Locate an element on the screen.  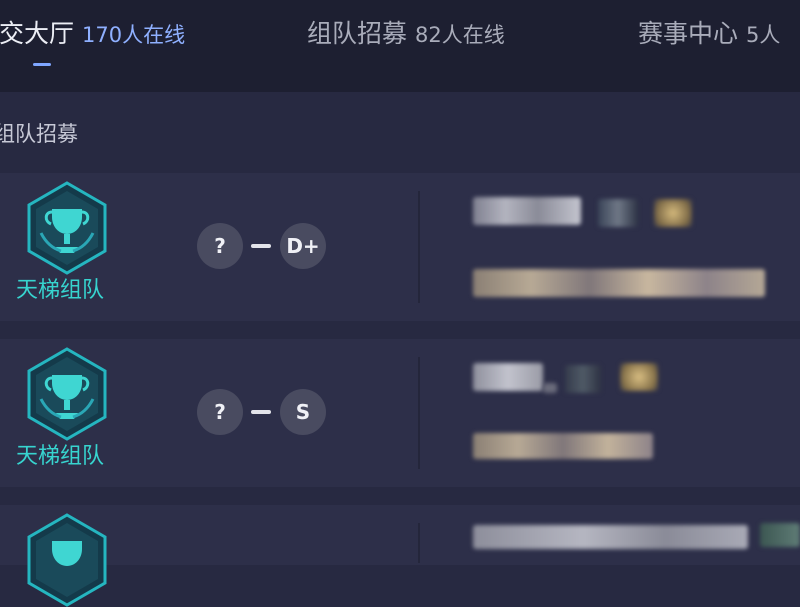
tab-event-center: 赛事中心 5人 is located at coordinates (709, 32).